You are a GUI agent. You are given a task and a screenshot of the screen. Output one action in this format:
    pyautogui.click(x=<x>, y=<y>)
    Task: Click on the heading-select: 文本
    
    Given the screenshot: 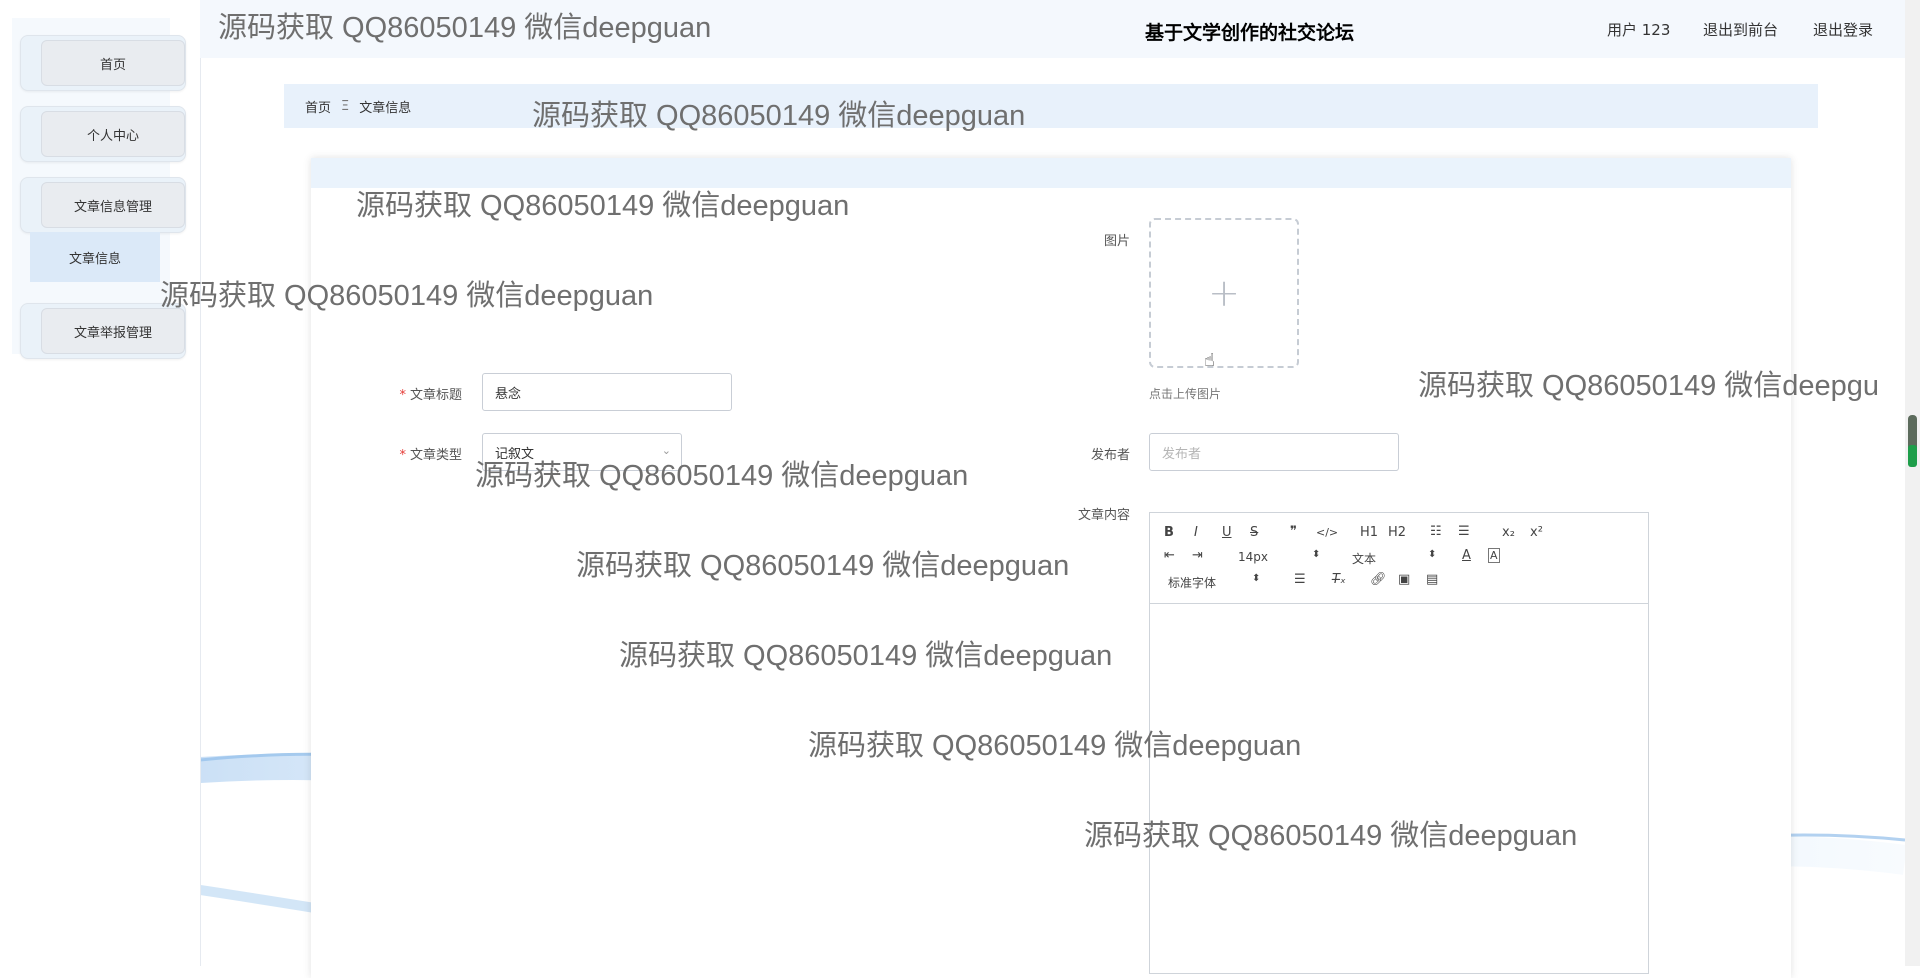 What is the action you would take?
    pyautogui.click(x=1364, y=558)
    